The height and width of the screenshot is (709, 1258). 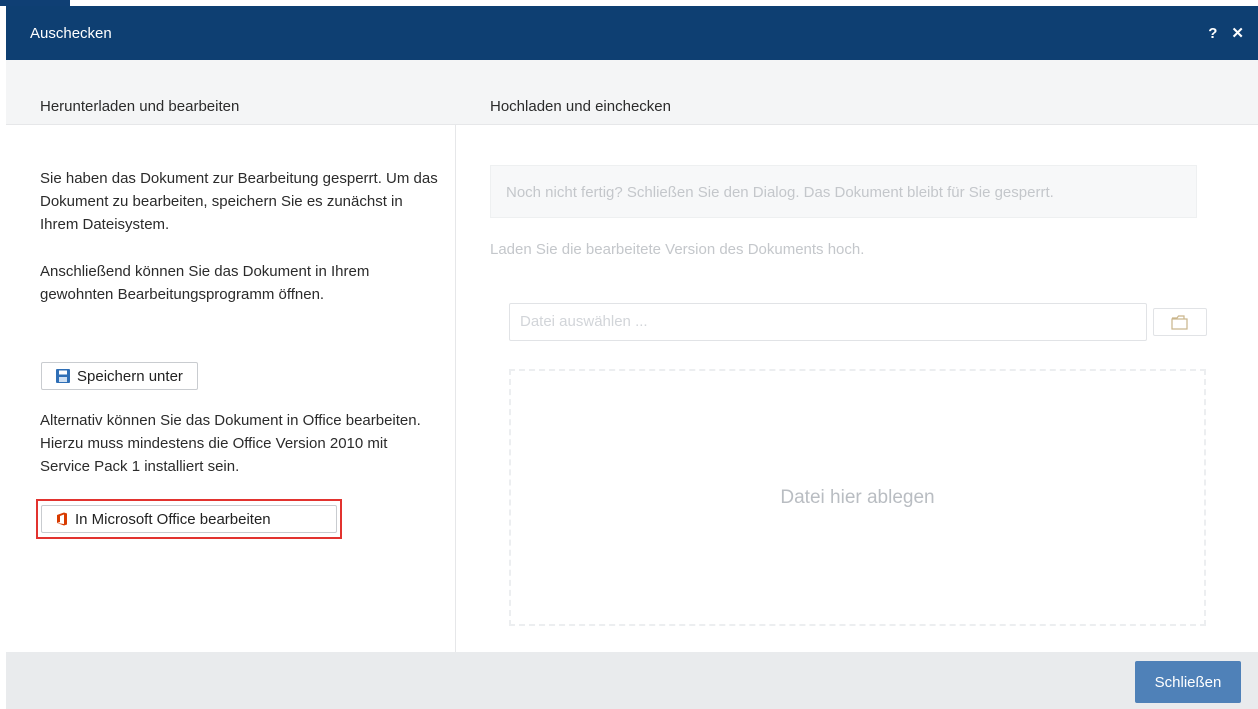 What do you see at coordinates (130, 376) in the screenshot?
I see `save-as-label: Speichern unter` at bounding box center [130, 376].